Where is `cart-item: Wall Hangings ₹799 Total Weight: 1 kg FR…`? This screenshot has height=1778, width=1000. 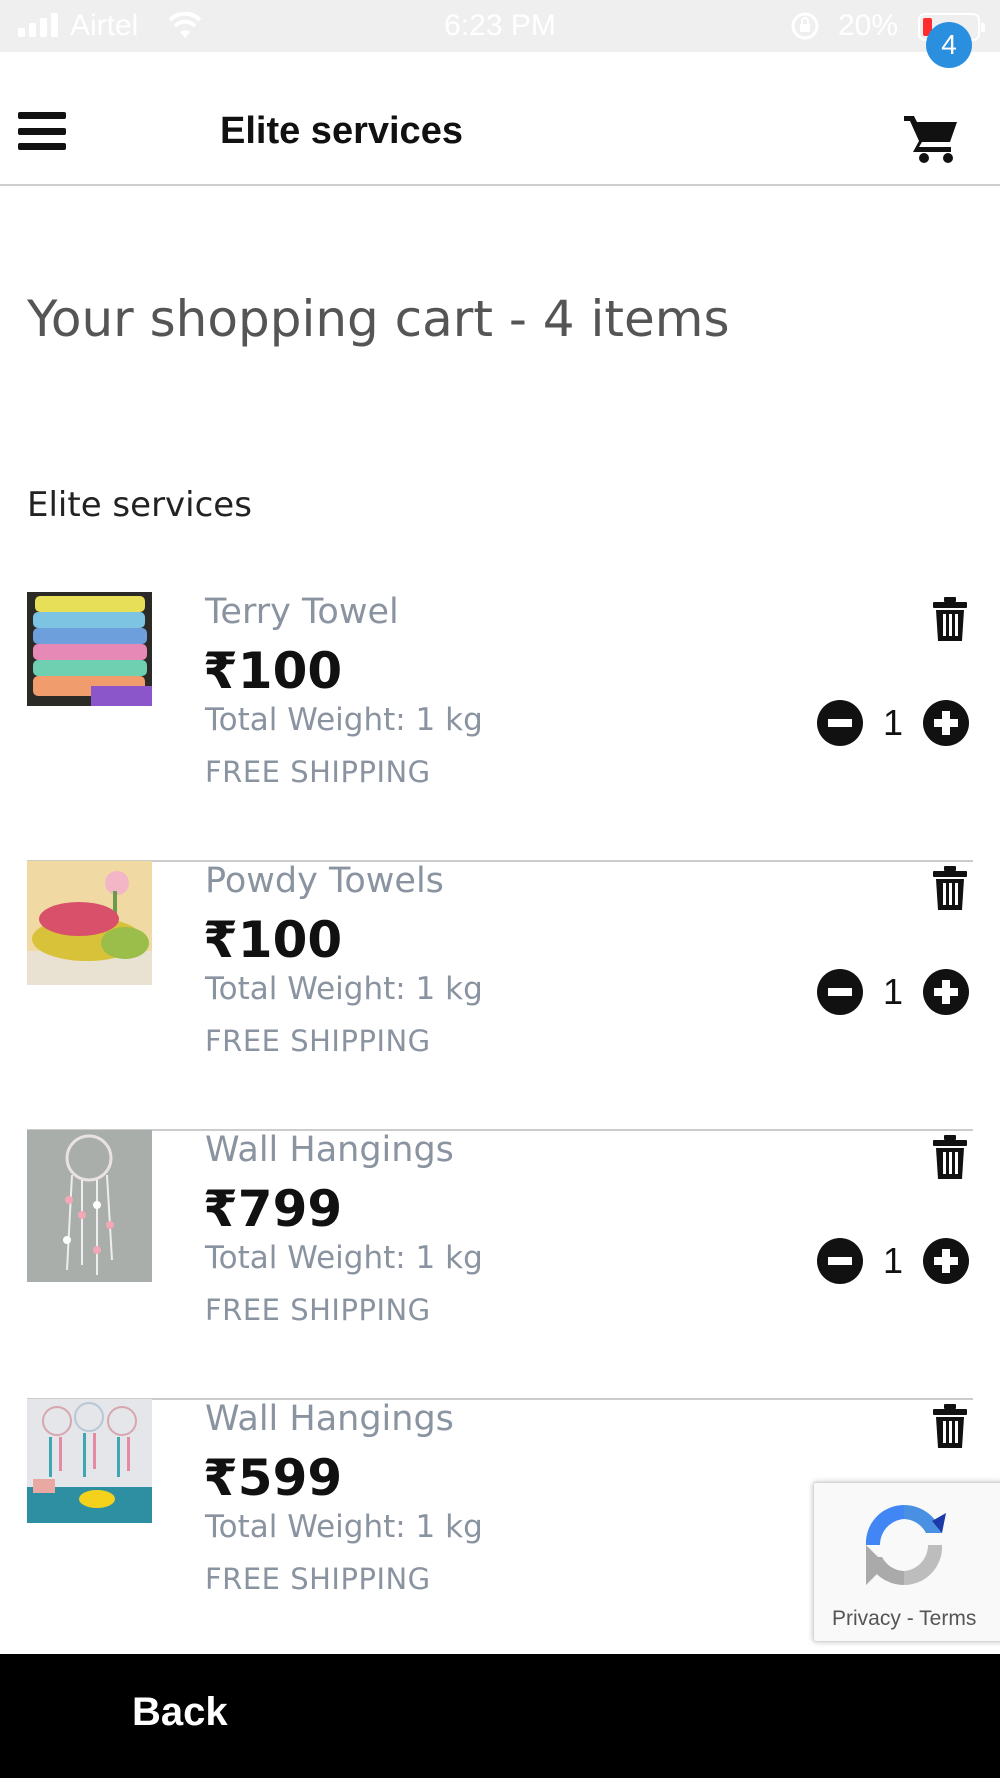
cart-item: Wall Hangings ₹799 Total Weight: 1 kg FR… is located at coordinates (500, 1265).